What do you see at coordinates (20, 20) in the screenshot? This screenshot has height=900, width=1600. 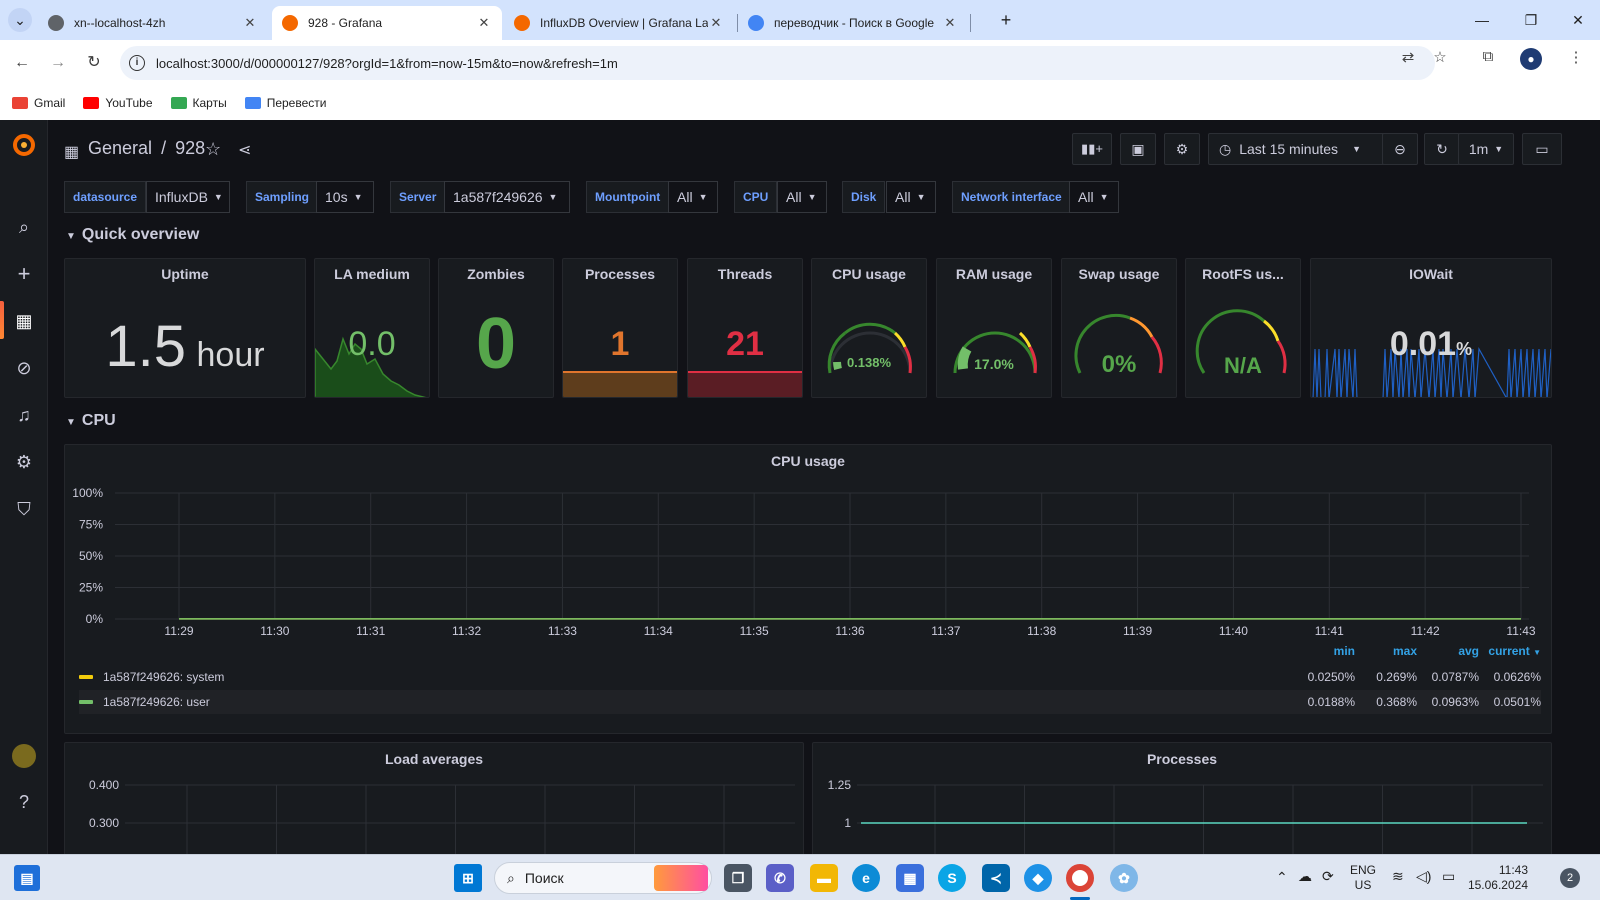 I see `tab-search-button: ⌄` at bounding box center [20, 20].